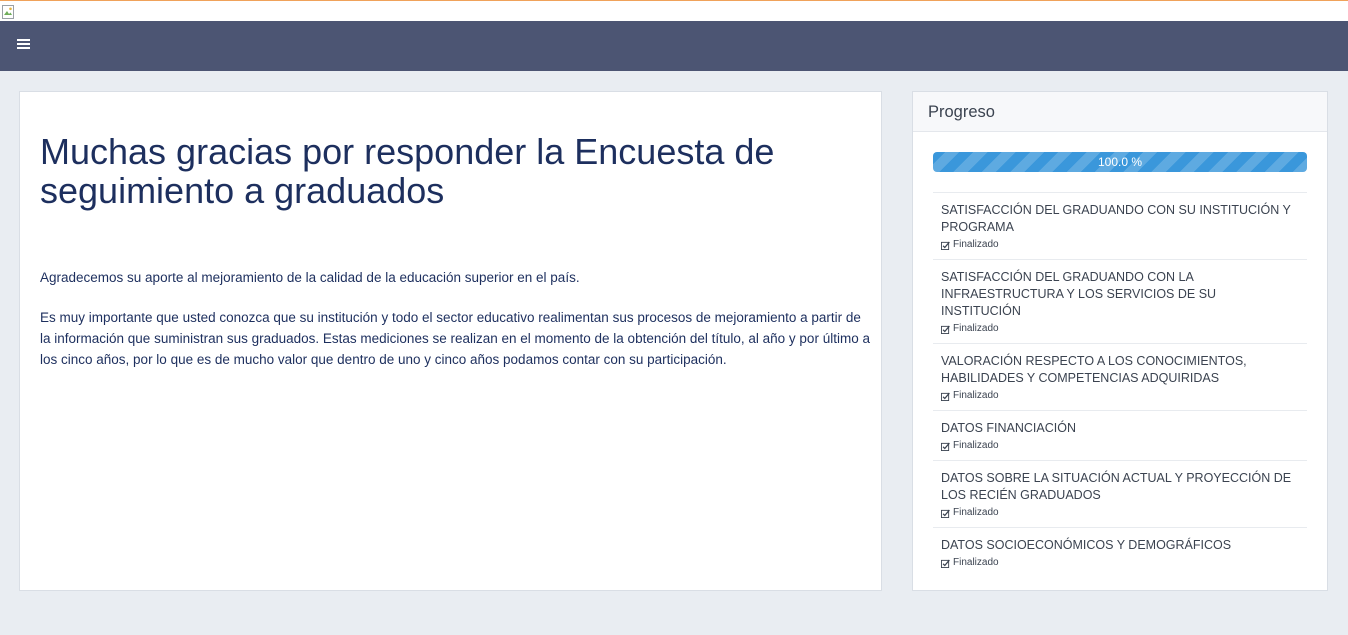 Image resolution: width=1348 pixels, height=635 pixels. I want to click on top-banner-strip, so click(674, 10).